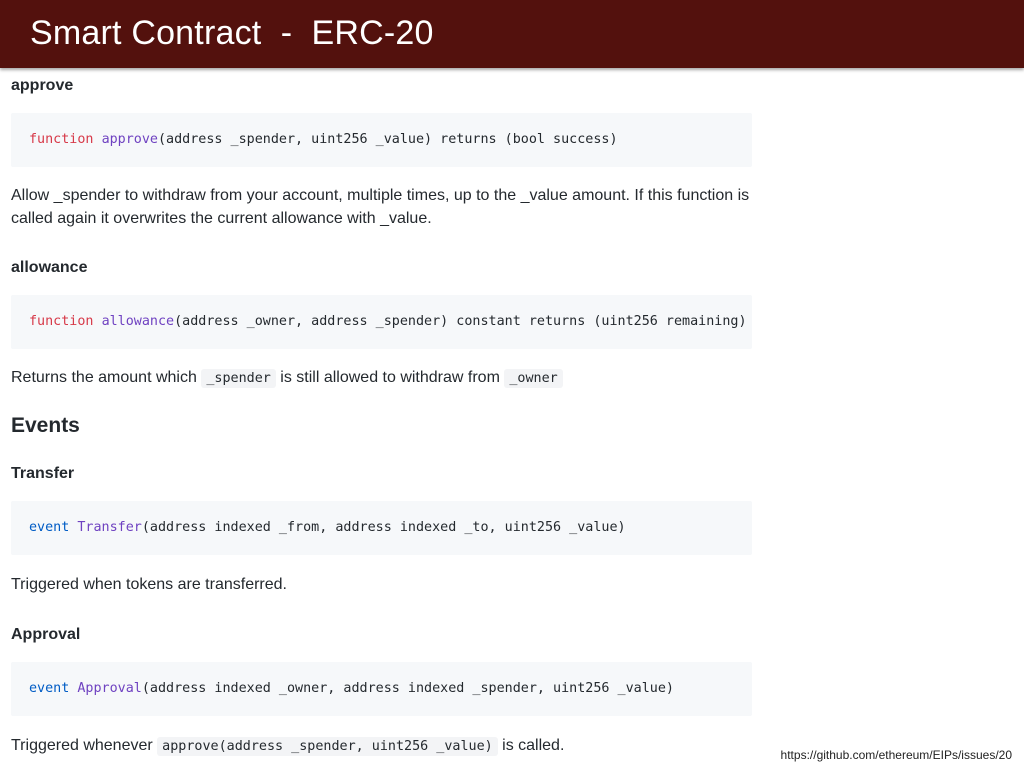 The image size is (1024, 768). What do you see at coordinates (138, 321) in the screenshot?
I see `allowance-code-name: allowance` at bounding box center [138, 321].